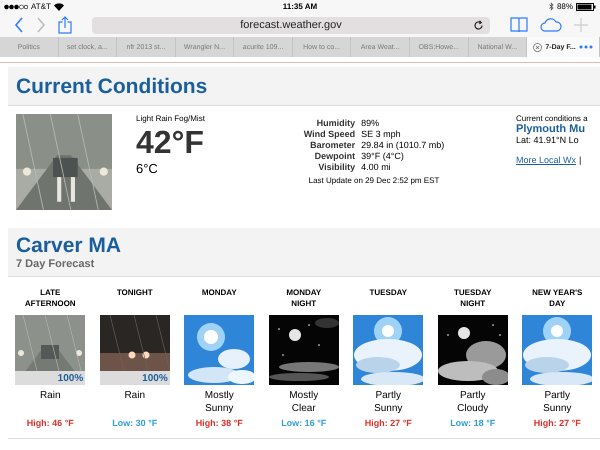  What do you see at coordinates (56, 264) in the screenshot?
I see `section-subtitle: 7 Day Forecast` at bounding box center [56, 264].